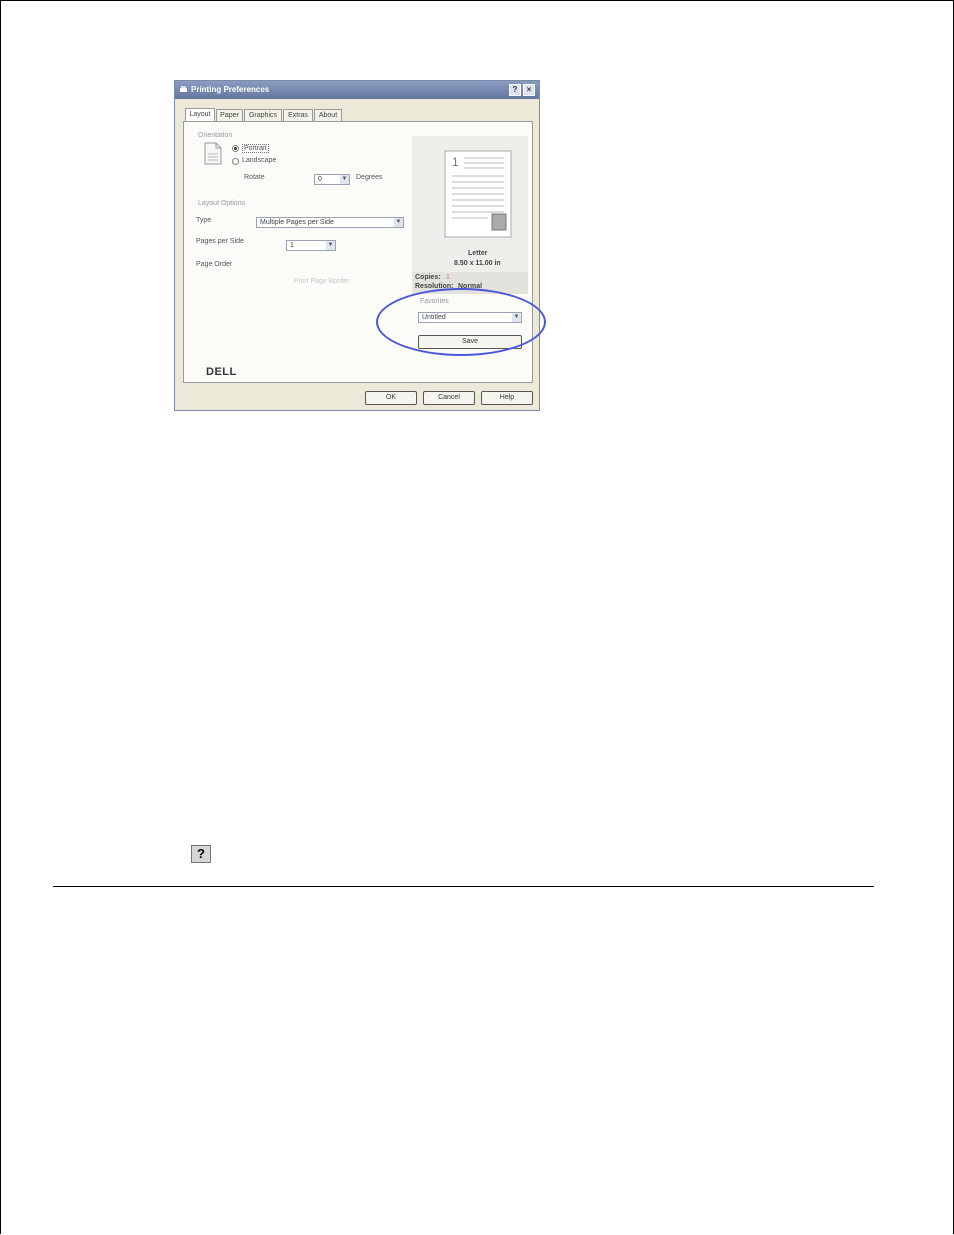 The width and height of the screenshot is (954, 1235). What do you see at coordinates (311, 245) in the screenshot?
I see `pages-per-side-combo: 1 ▼` at bounding box center [311, 245].